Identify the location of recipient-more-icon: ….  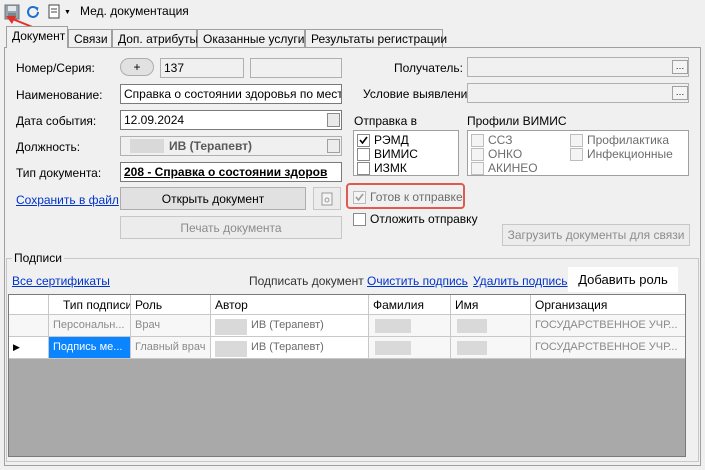
(680, 67).